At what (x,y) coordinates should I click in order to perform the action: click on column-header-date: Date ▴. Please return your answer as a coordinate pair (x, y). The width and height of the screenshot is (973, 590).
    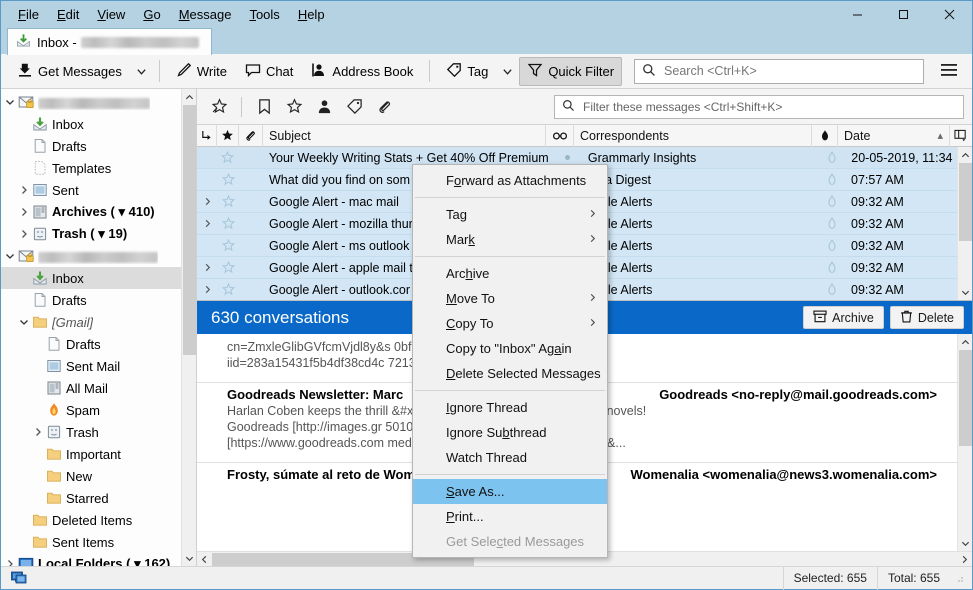
    Looking at the image, I should click on (894, 135).